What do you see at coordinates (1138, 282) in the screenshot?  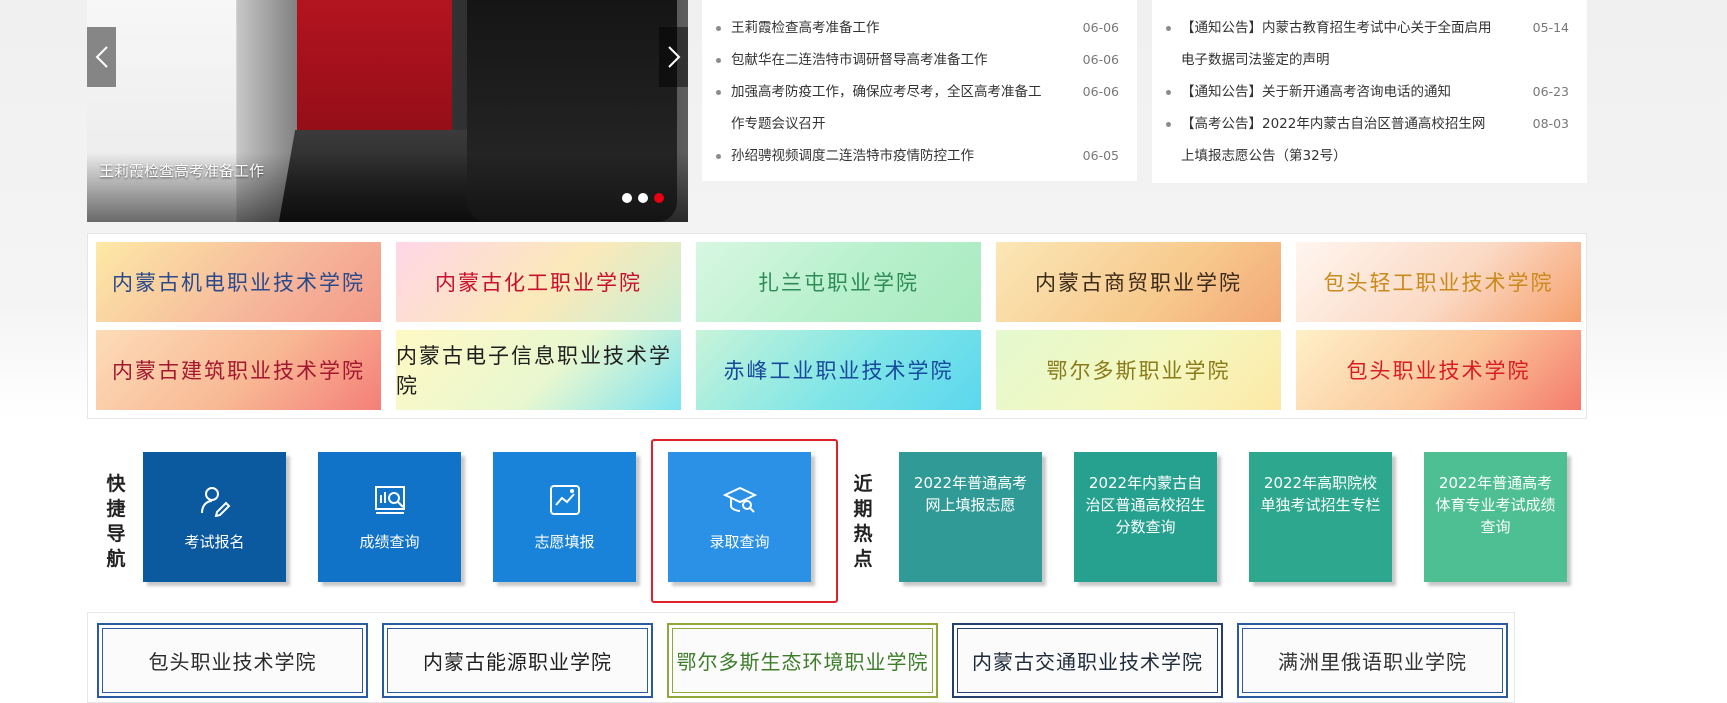 I see `school-logo-link: 内蒙古商贸职业学院` at bounding box center [1138, 282].